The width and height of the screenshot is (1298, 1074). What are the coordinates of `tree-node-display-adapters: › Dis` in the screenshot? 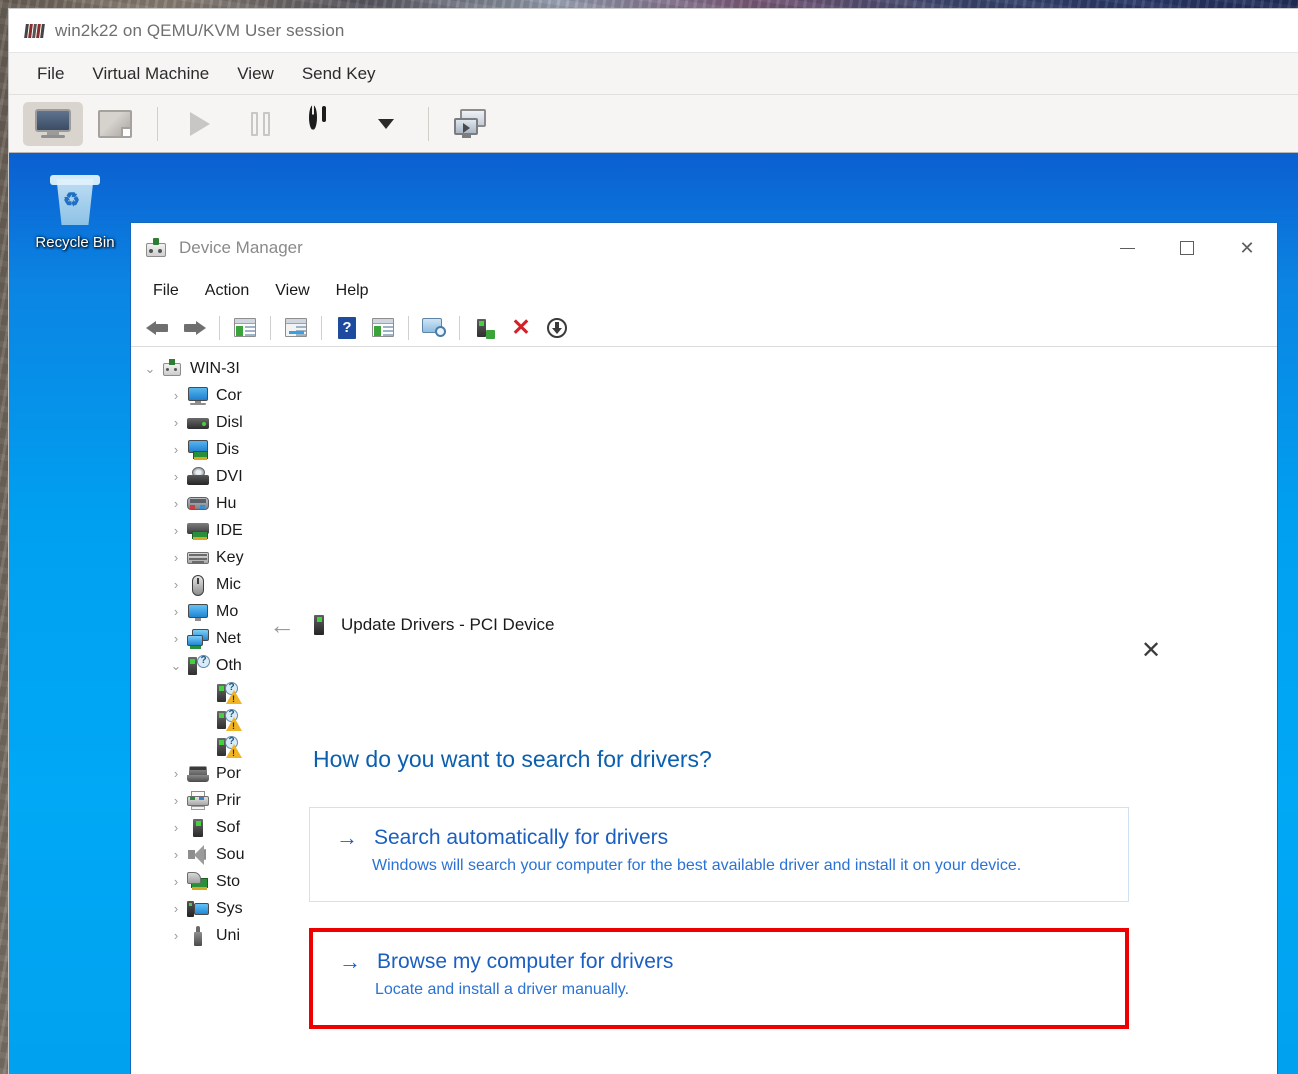 It's located at (708, 449).